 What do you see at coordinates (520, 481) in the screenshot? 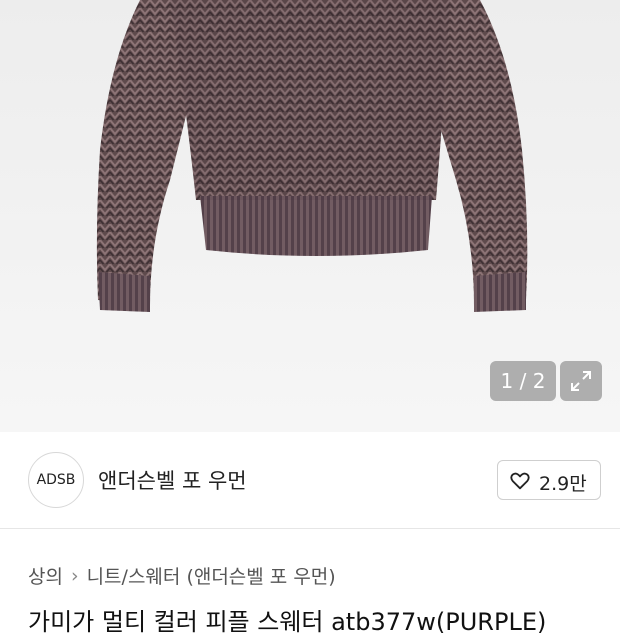
I see `heart-icon` at bounding box center [520, 481].